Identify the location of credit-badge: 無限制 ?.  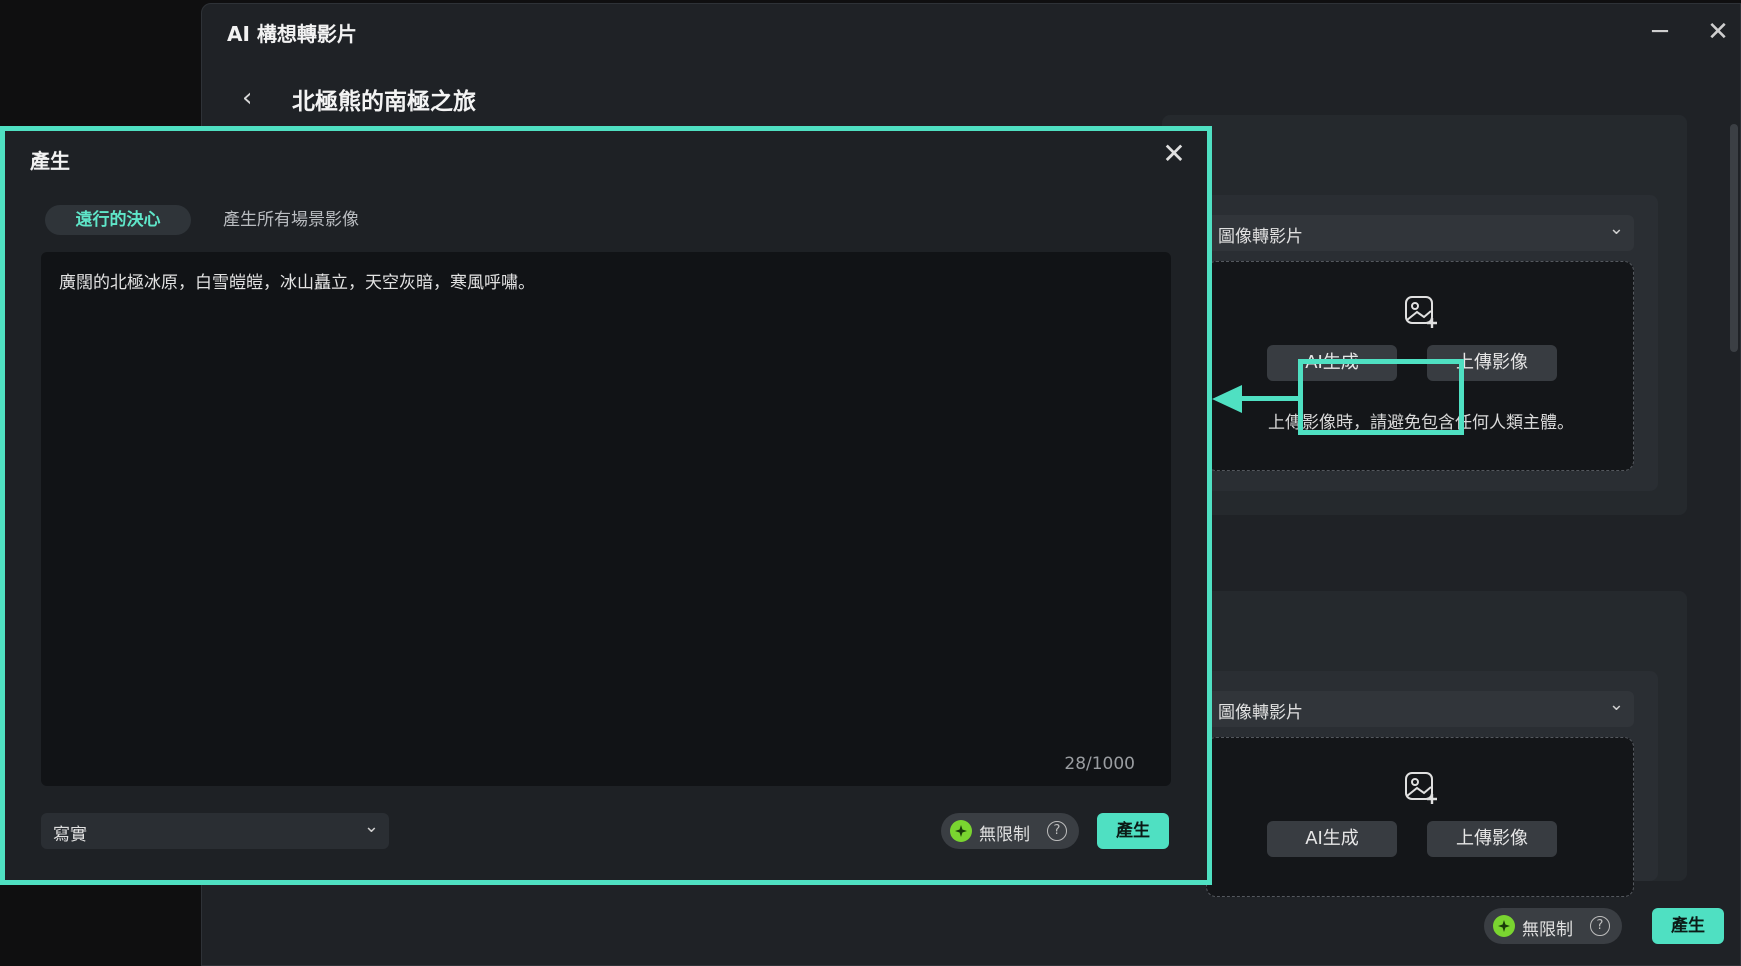
(1553, 926).